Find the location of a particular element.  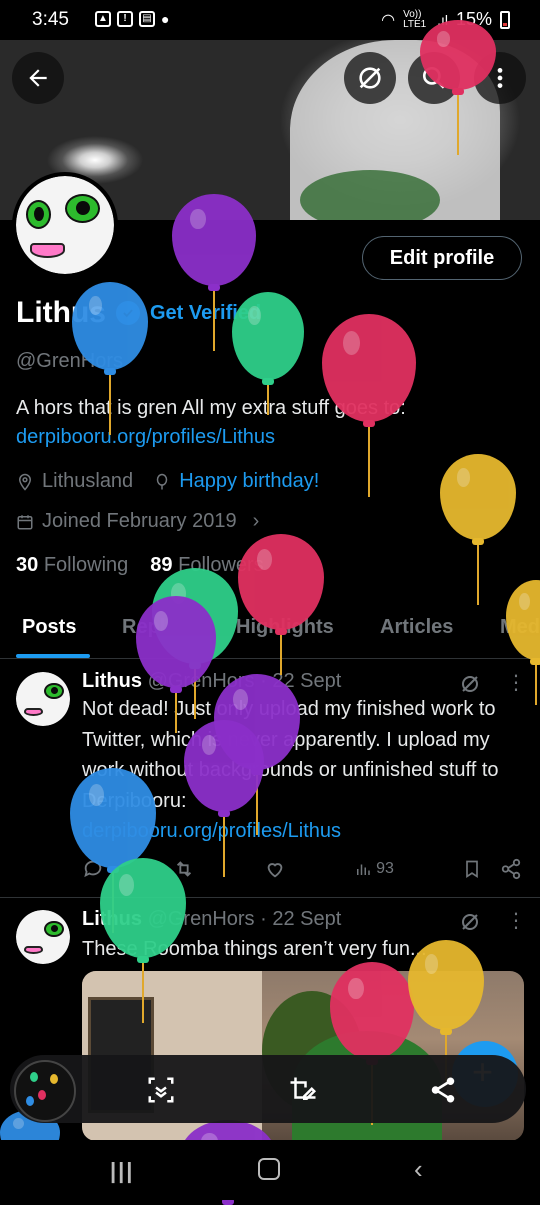

android-nav-bar: ||| ‹ is located at coordinates (270, 1170).